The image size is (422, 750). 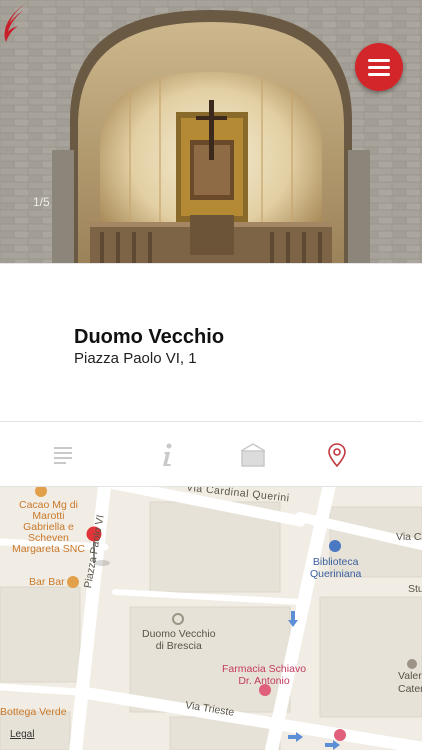 What do you see at coordinates (47, 582) in the screenshot?
I see `poi-bar-bar: Bar Bar` at bounding box center [47, 582].